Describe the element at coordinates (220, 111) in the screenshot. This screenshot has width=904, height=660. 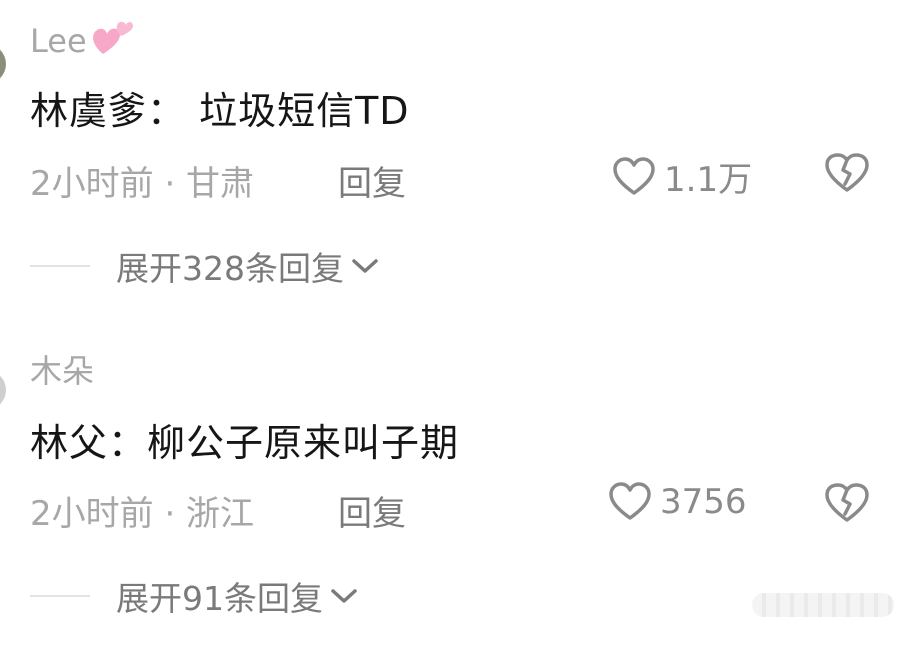
I see `comment-text: 林虞爹： 垃圾短信TD` at that location.